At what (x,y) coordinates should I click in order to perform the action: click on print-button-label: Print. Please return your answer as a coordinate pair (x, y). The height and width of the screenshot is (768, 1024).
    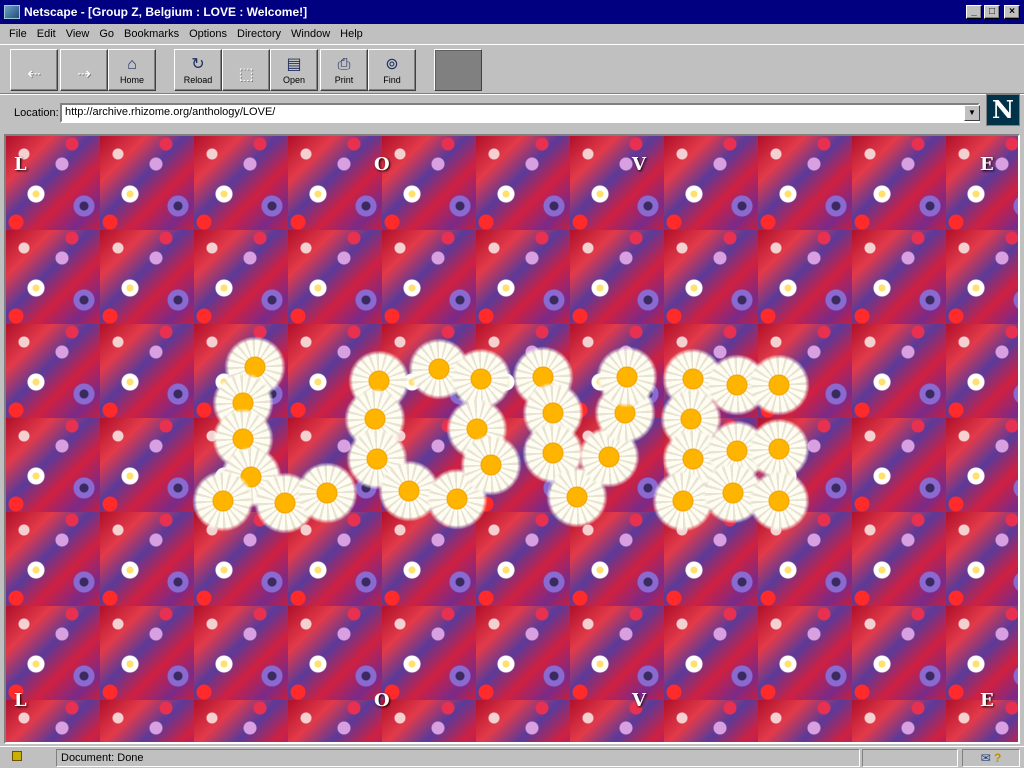
    Looking at the image, I should click on (344, 80).